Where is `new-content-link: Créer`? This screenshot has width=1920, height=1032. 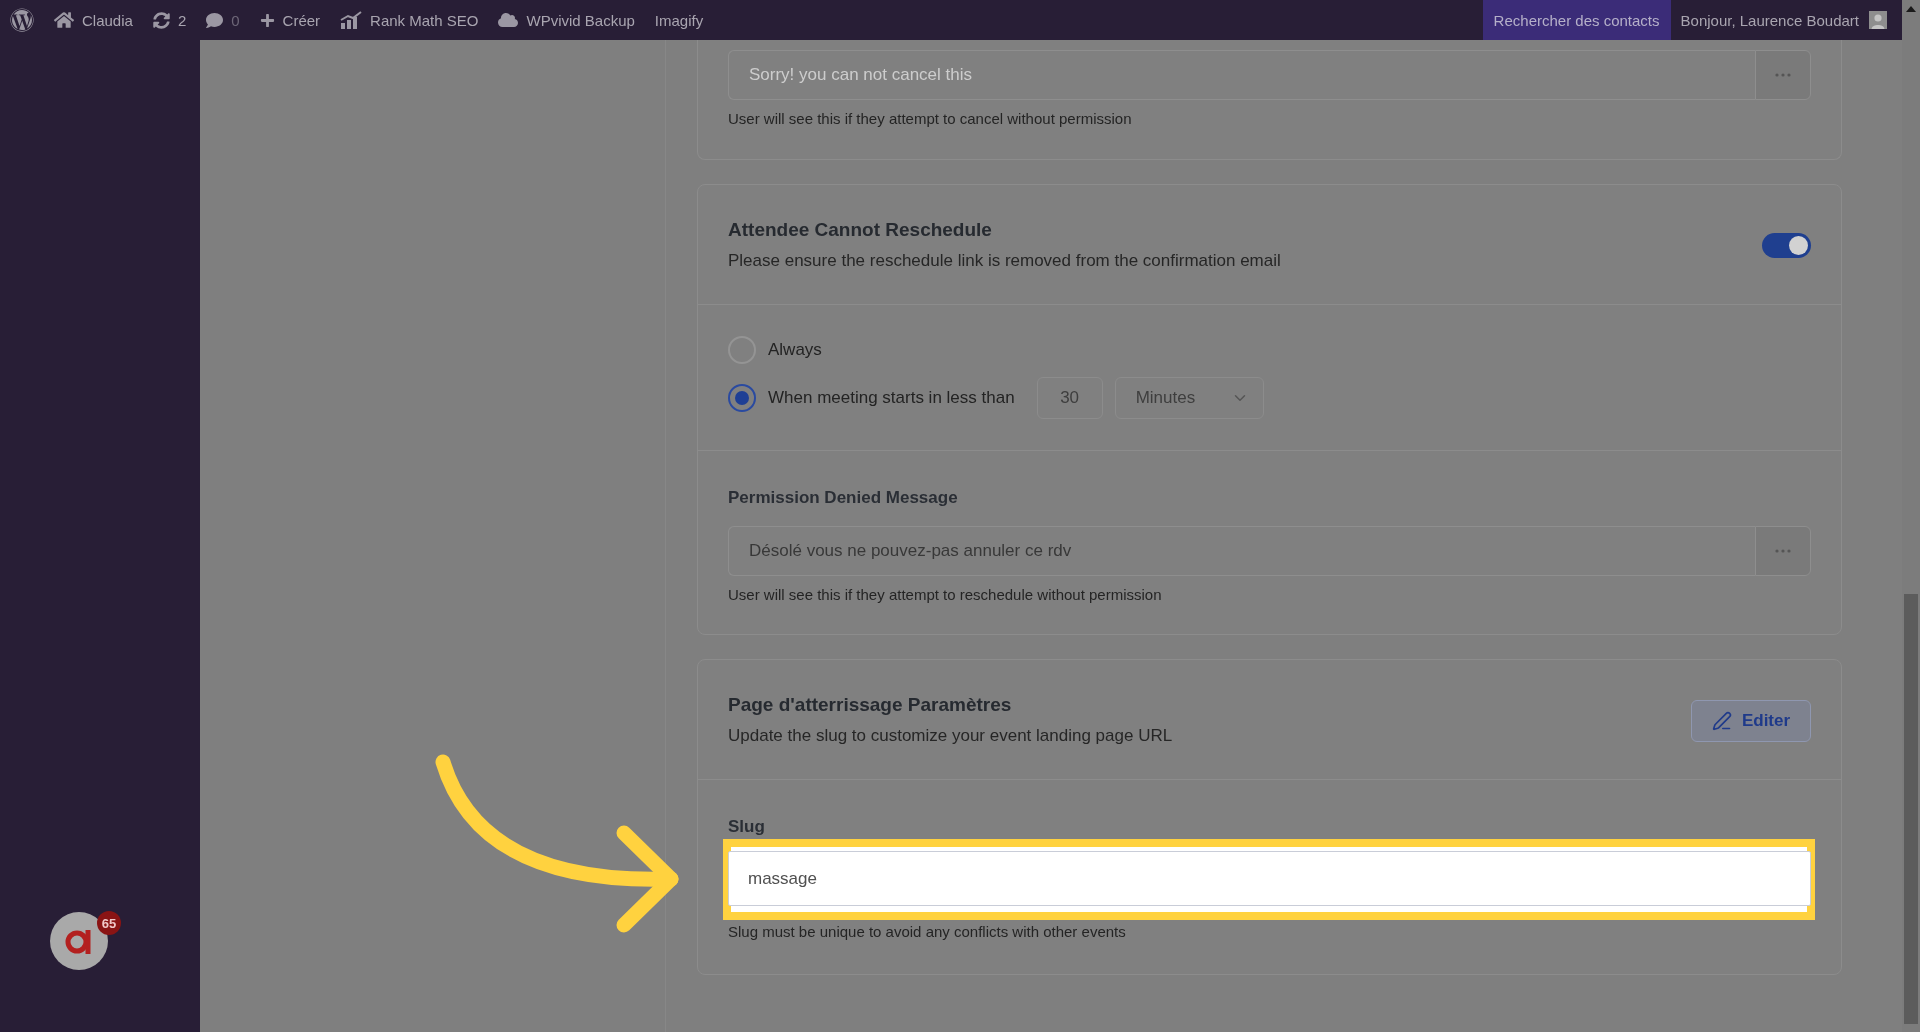
new-content-link: Créer is located at coordinates (290, 20).